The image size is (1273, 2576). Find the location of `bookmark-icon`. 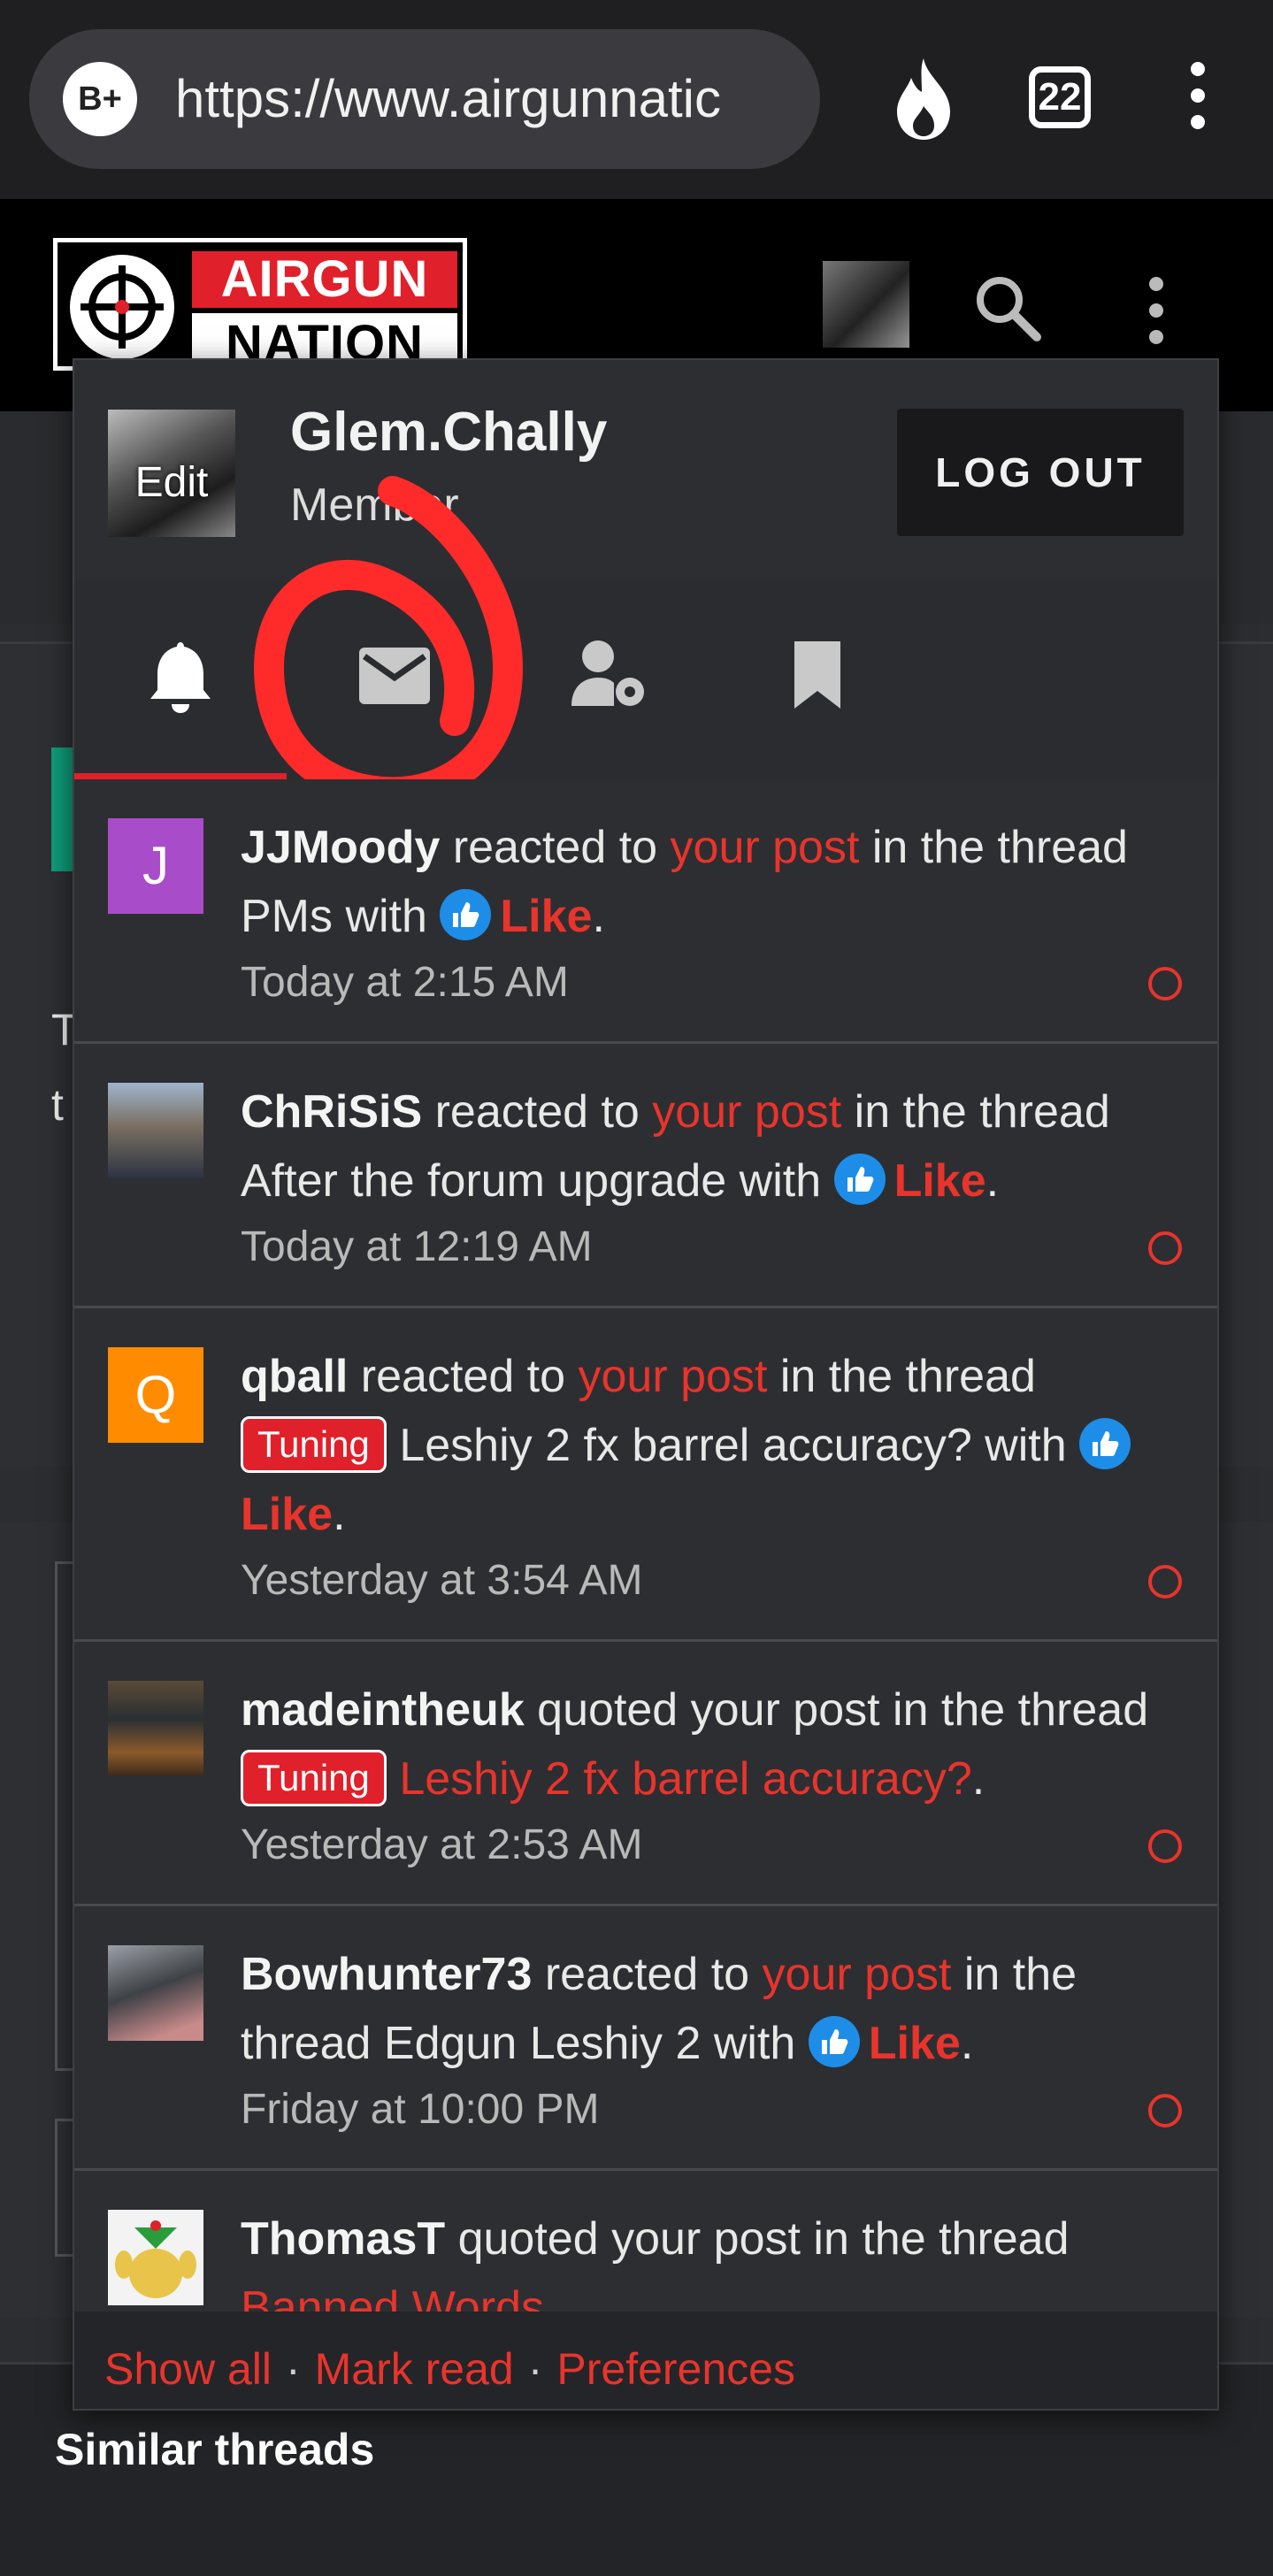

bookmark-icon is located at coordinates (817, 675).